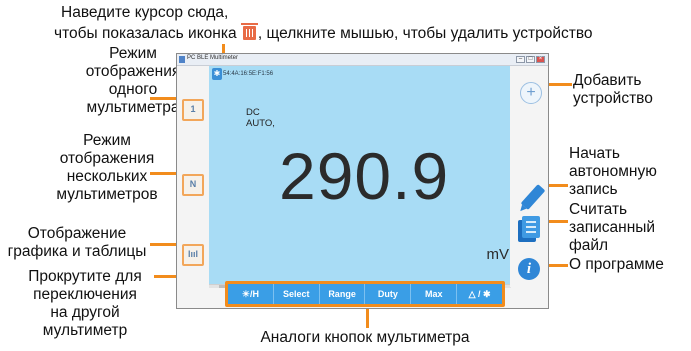 Image resolution: width=691 pixels, height=351 pixels. I want to click on start-recording-line: Начать, so click(595, 153).